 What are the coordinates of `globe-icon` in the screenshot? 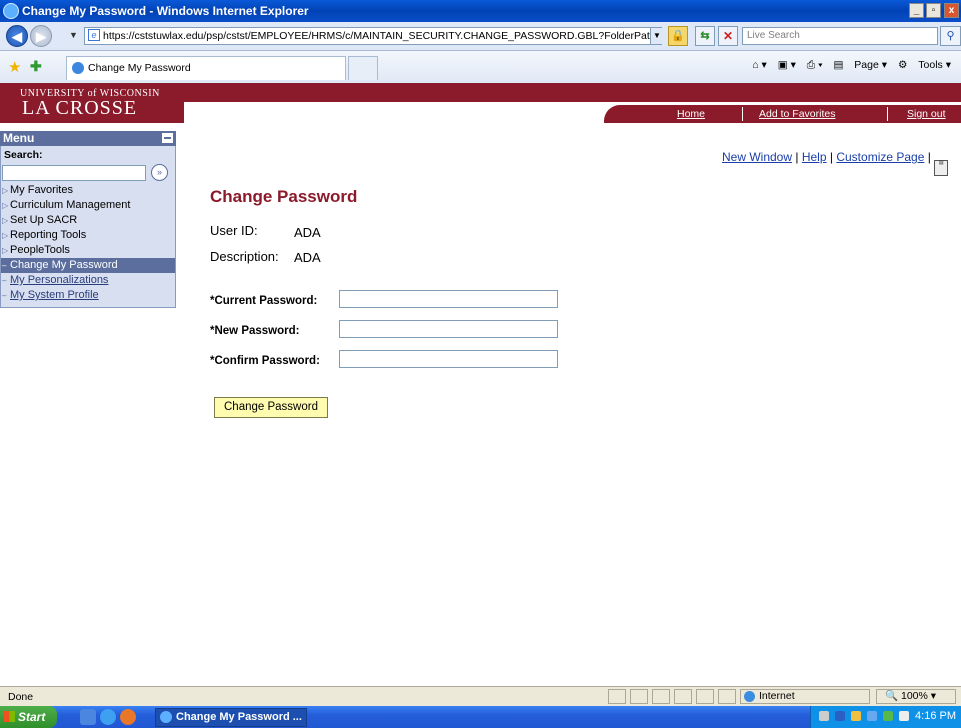 It's located at (749, 696).